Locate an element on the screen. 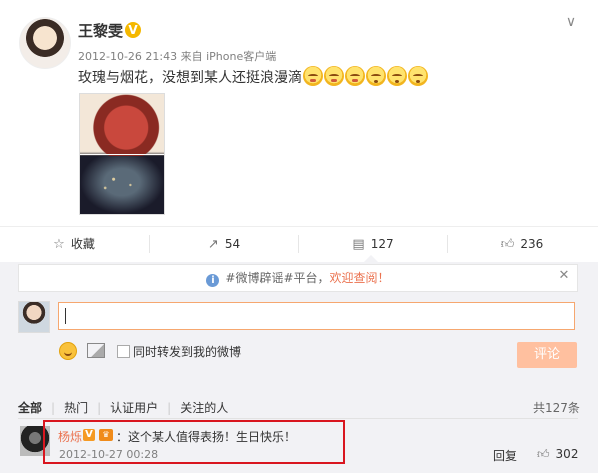  favorite-button: ☆ 收藏 is located at coordinates (74, 244).